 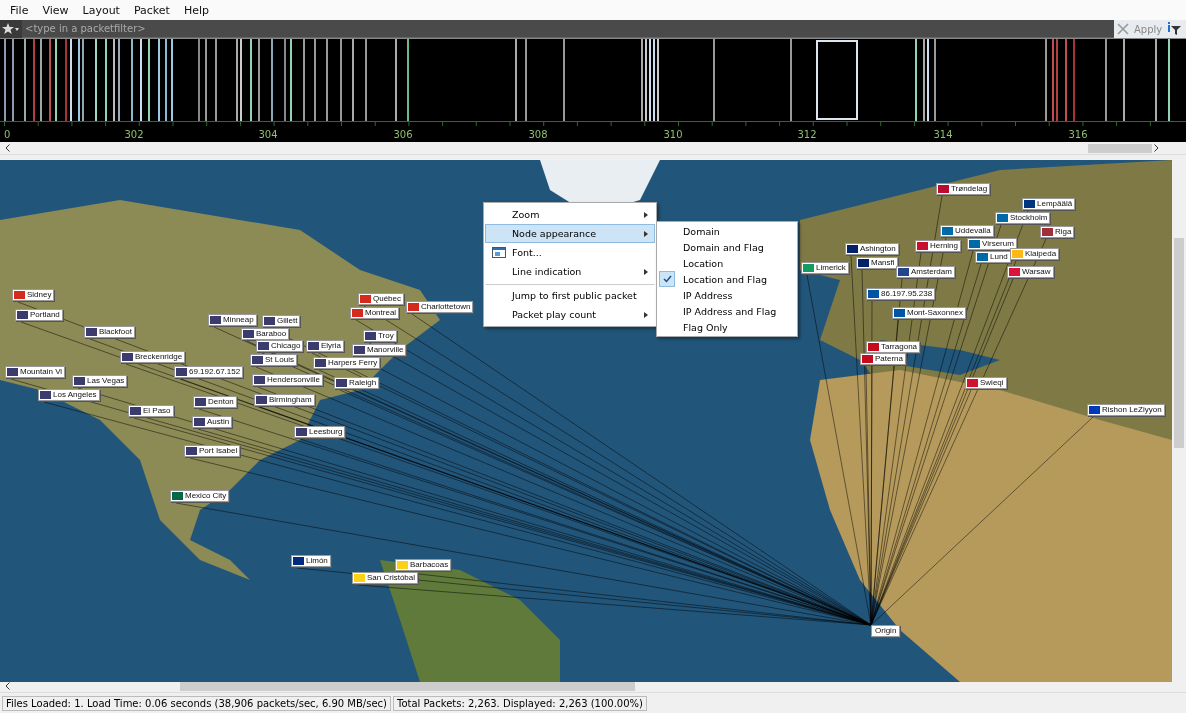 What do you see at coordinates (215, 402) in the screenshot?
I see `node-label: Denton` at bounding box center [215, 402].